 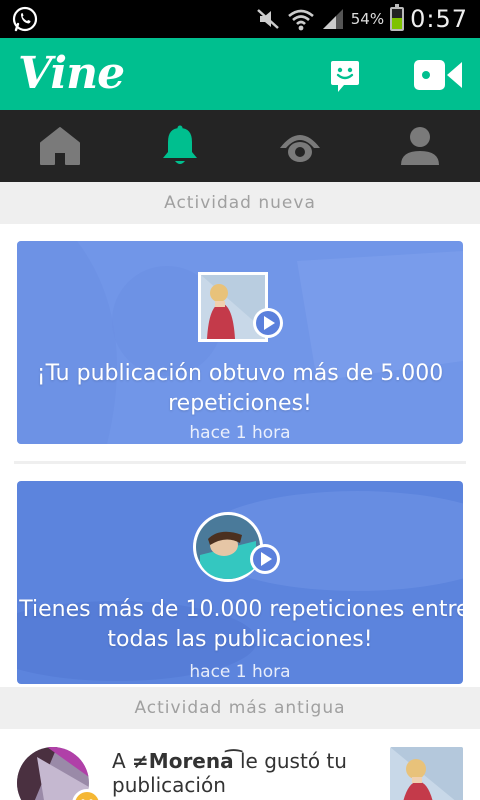 I want to click on milestone-title-line1: ¡Tienes más de 10.000 repeticiones entre, so click(x=240, y=609).